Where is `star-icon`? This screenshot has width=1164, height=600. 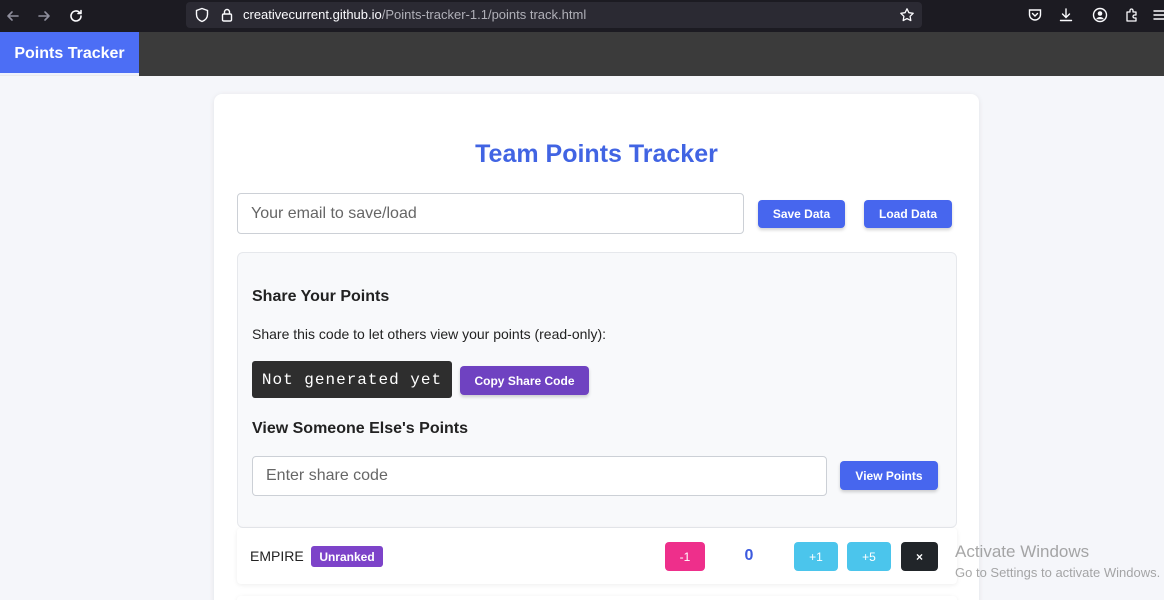
star-icon is located at coordinates (907, 15).